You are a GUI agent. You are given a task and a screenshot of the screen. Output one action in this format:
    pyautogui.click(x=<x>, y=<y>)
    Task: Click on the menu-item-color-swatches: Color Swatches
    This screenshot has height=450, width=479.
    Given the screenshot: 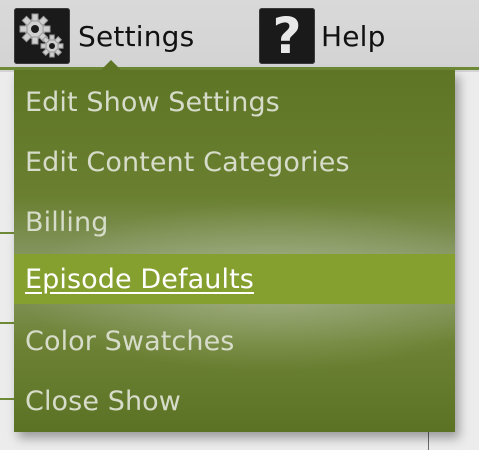 What is the action you would take?
    pyautogui.click(x=234, y=341)
    